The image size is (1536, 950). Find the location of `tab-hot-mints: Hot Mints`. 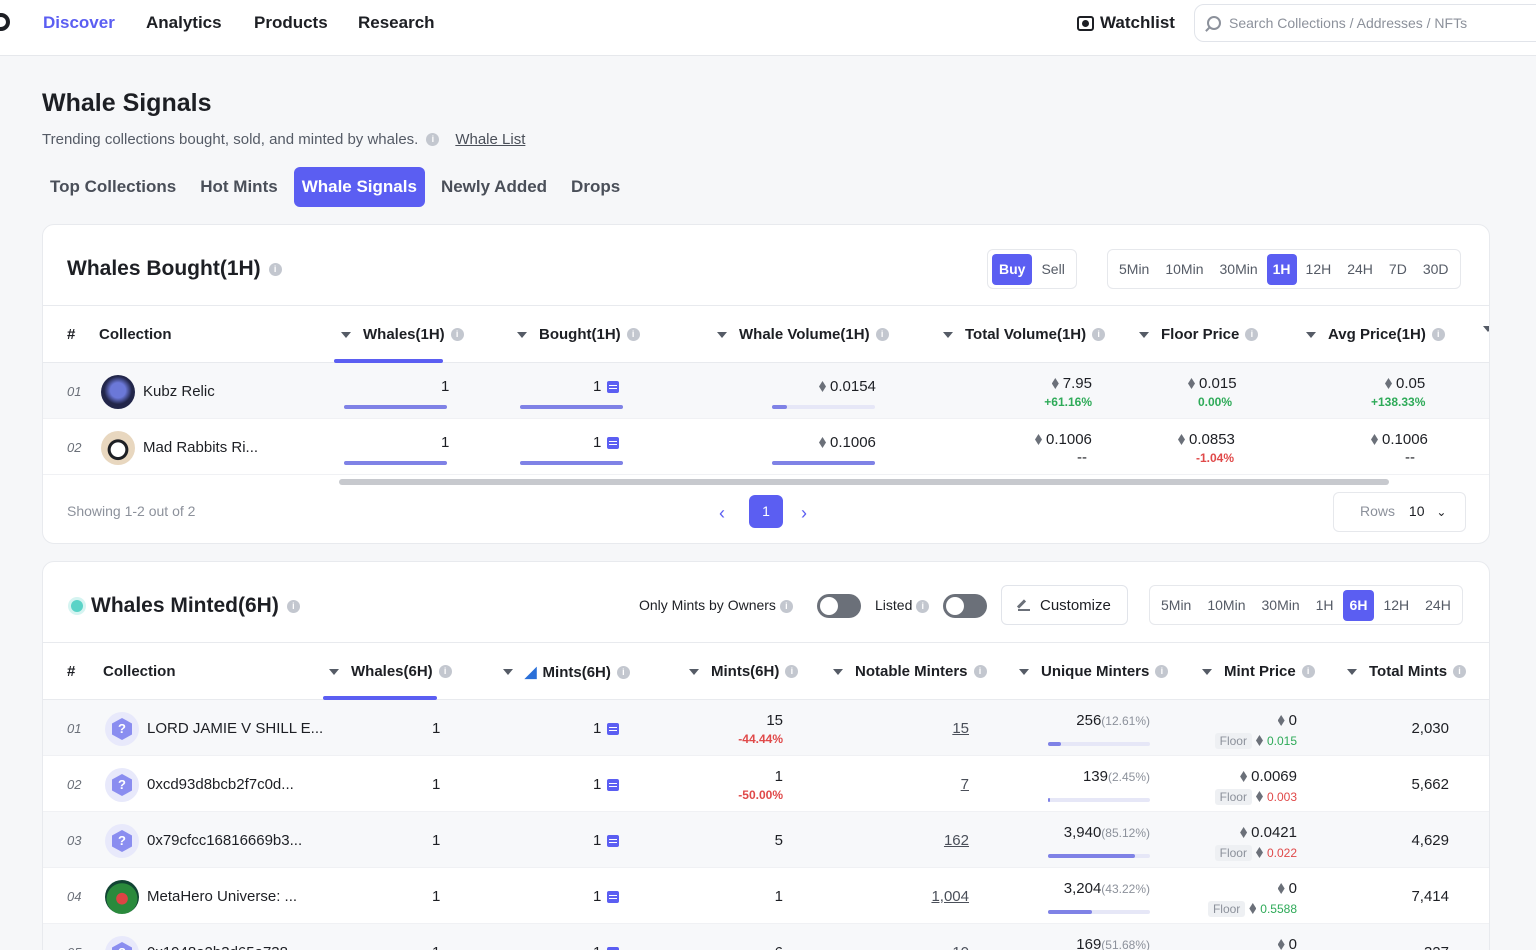

tab-hot-mints: Hot Mints is located at coordinates (238, 187).